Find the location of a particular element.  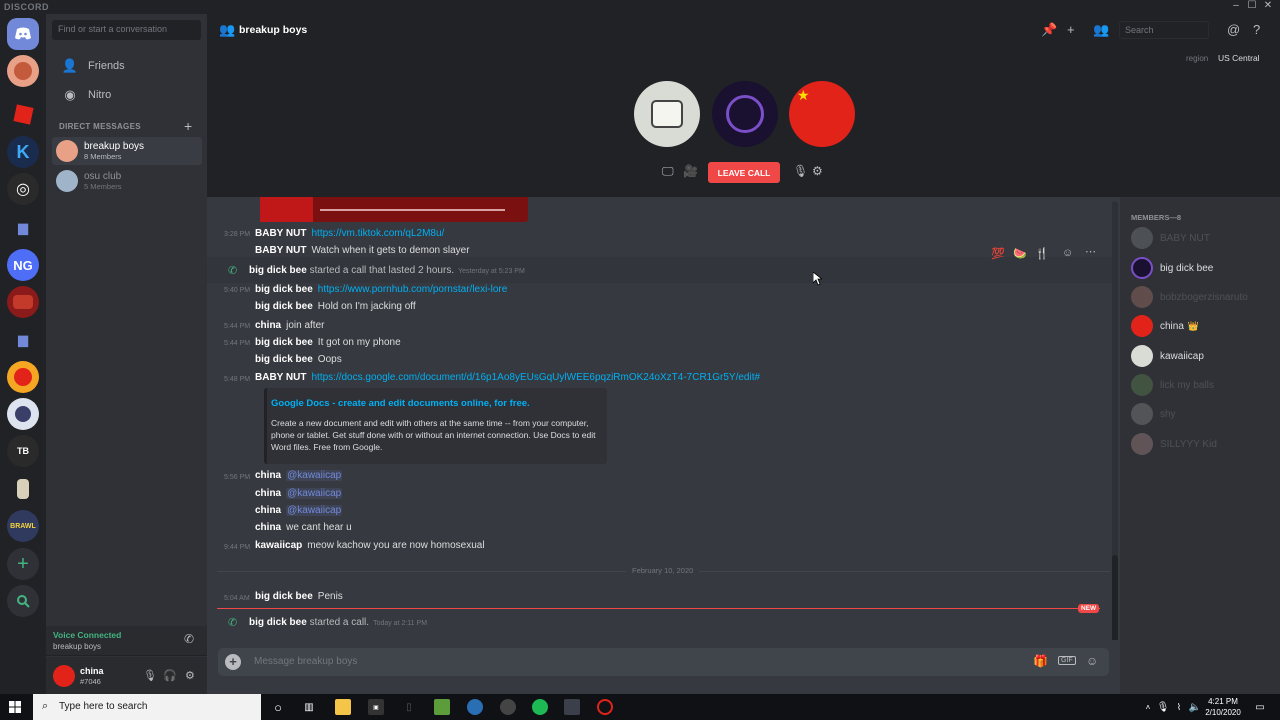

member-item: big dick bee is located at coordinates (1172, 268).